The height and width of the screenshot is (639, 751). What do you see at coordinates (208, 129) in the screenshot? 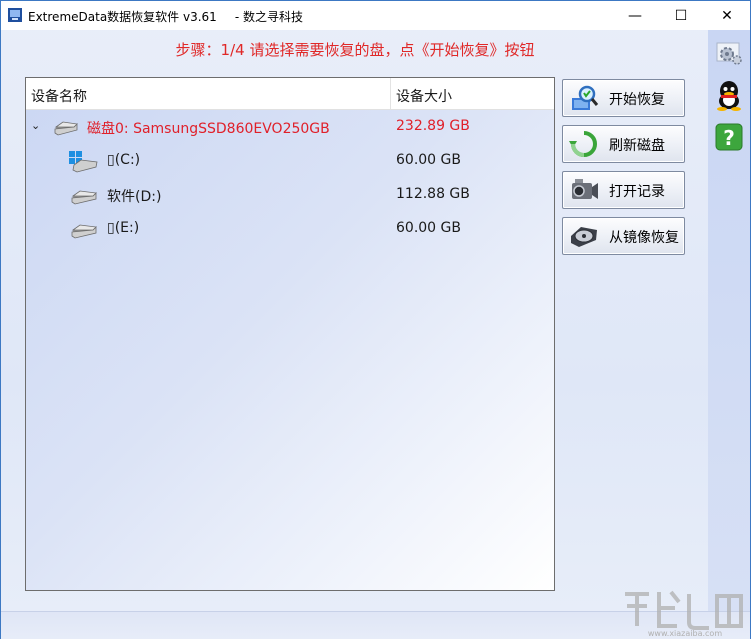
I see `device-name: 磁盘0: SamsungSSD860EVO250GB` at bounding box center [208, 129].